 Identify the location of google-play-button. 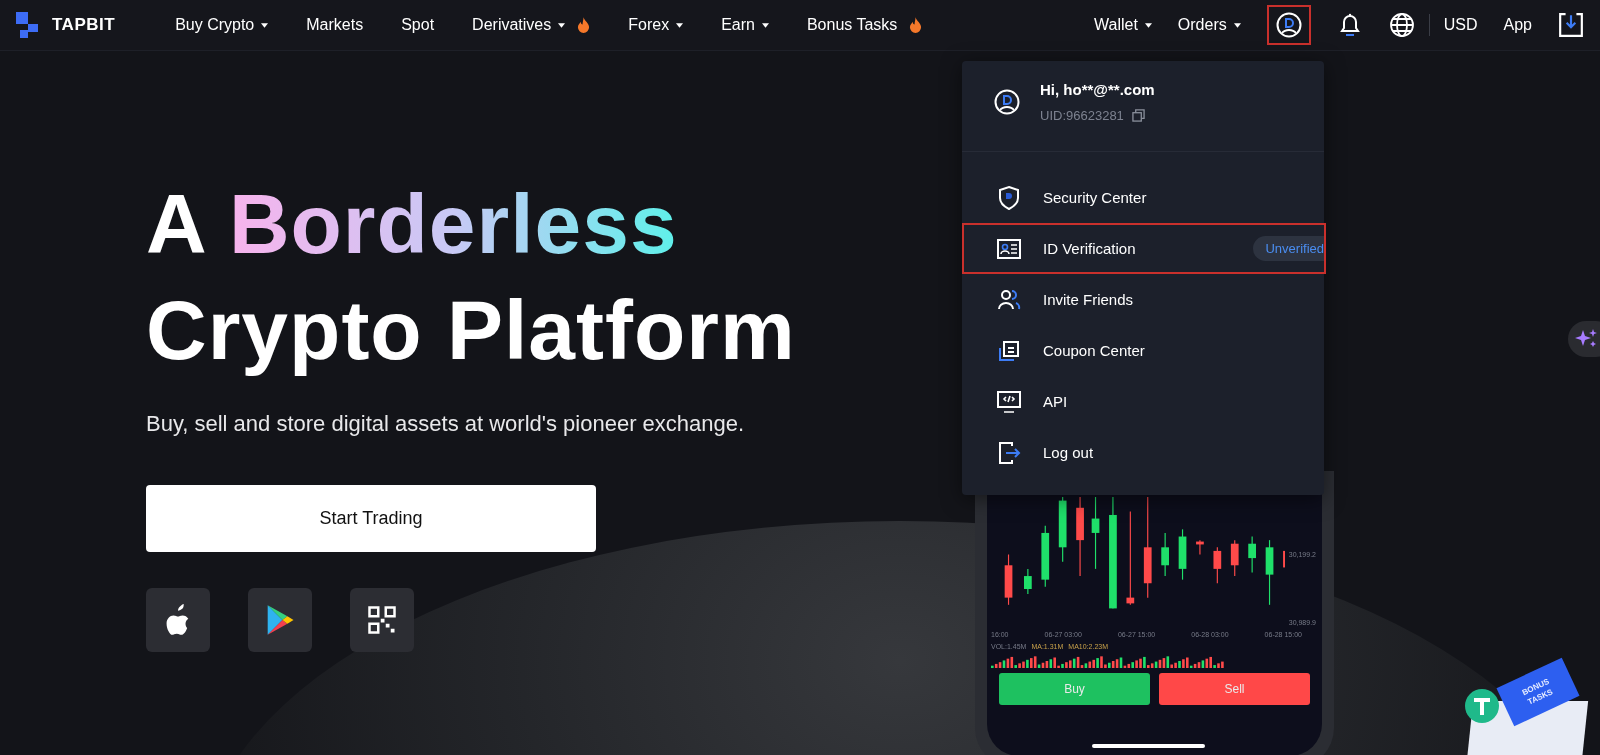
(280, 620).